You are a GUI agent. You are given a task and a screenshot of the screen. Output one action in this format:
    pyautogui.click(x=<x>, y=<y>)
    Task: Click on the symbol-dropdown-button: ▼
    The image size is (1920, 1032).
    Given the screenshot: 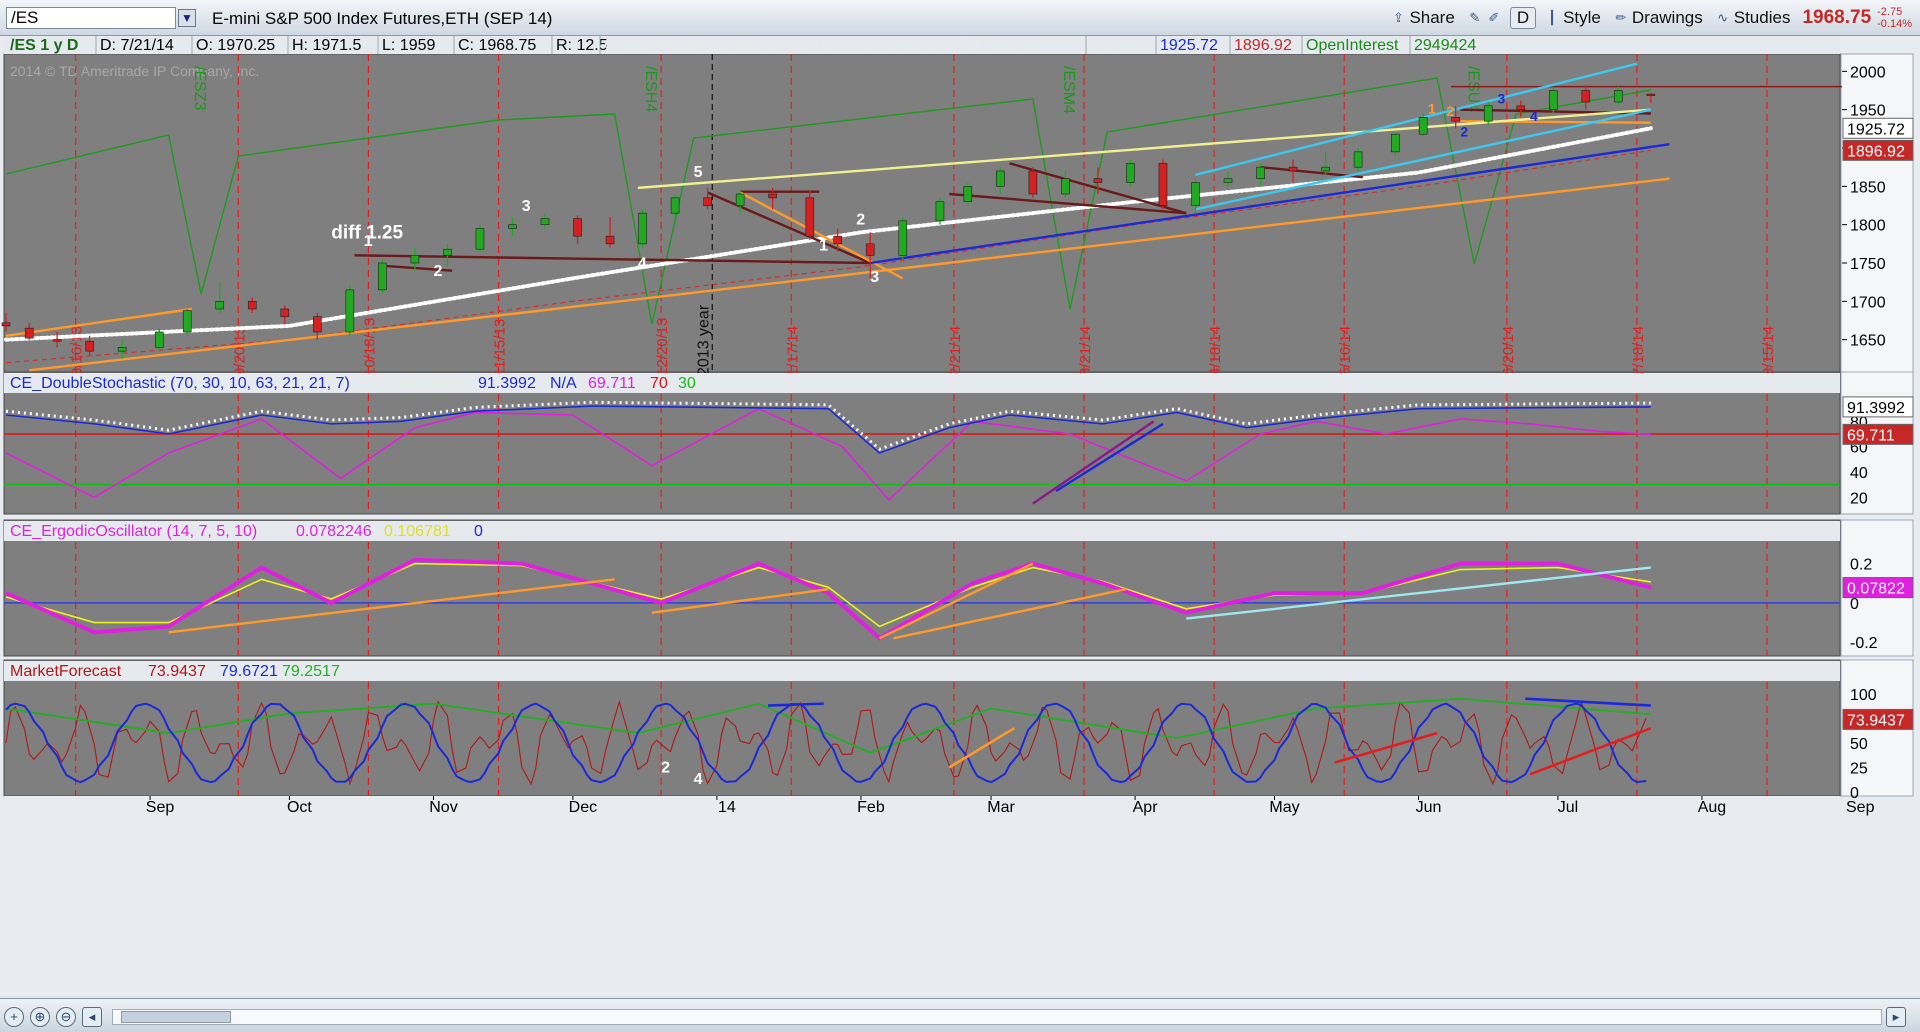 What is the action you would take?
    pyautogui.click(x=187, y=18)
    